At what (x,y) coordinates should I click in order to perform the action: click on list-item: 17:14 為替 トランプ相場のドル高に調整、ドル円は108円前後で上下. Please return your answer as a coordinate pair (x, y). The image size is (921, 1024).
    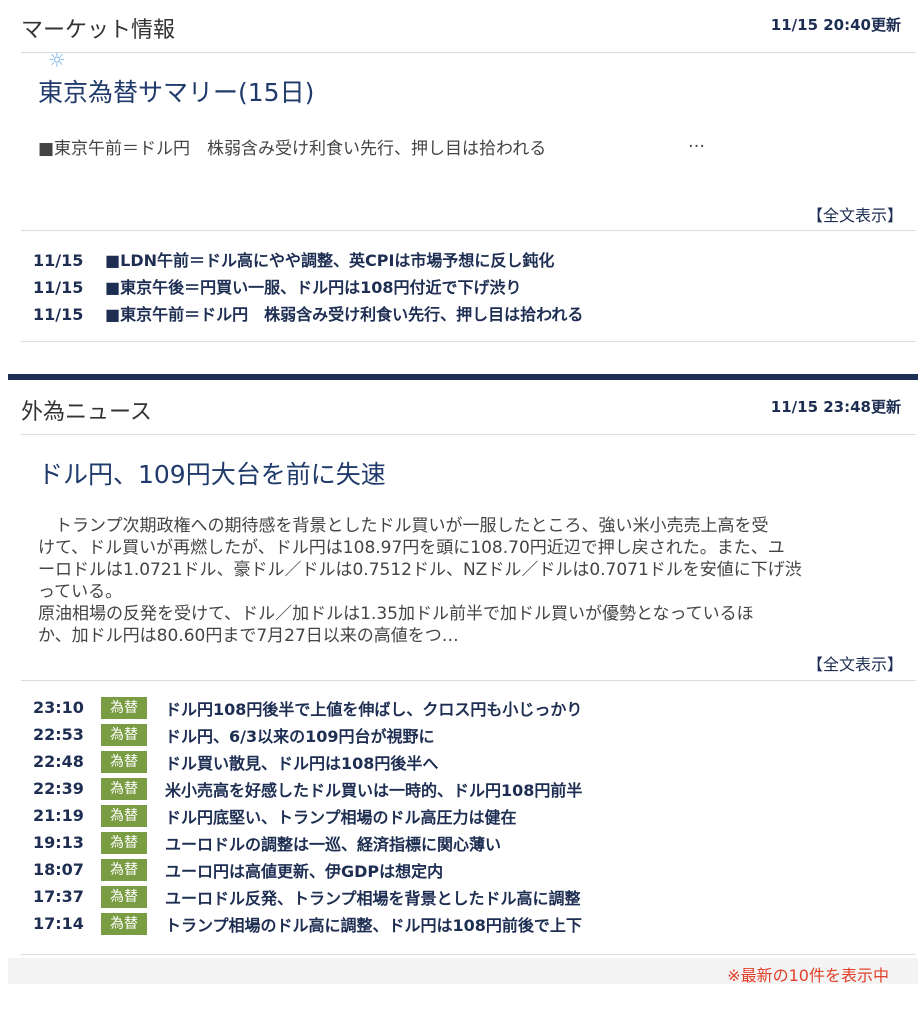
    Looking at the image, I should click on (307, 924).